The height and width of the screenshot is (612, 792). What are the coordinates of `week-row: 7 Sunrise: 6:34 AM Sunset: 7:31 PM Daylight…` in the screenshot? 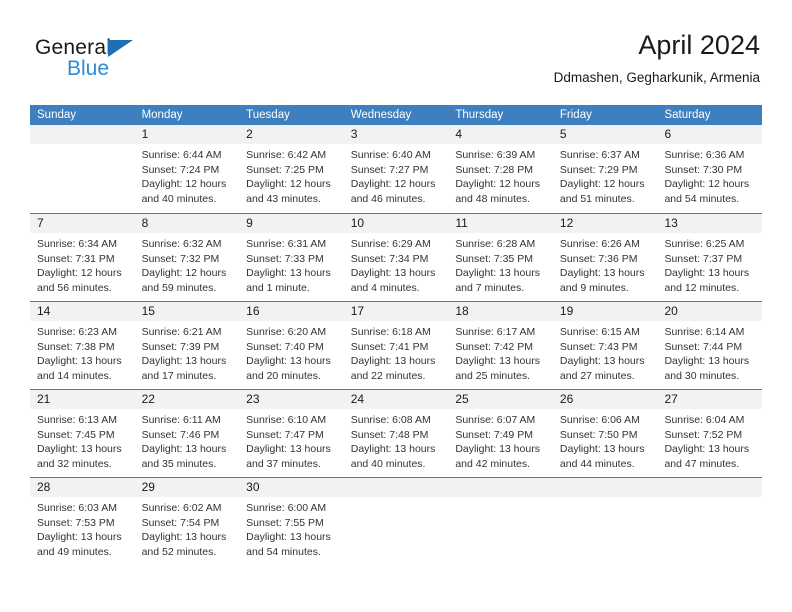 It's located at (396, 257).